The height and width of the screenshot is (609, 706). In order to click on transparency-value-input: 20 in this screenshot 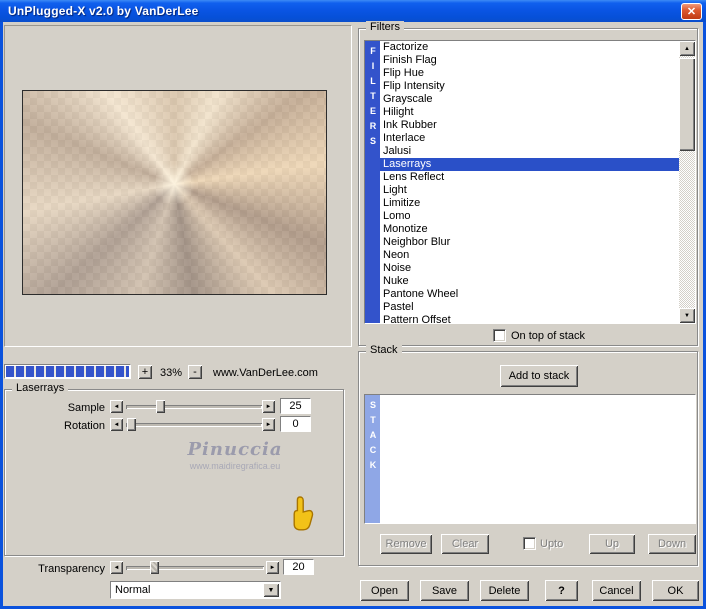, I will do `click(298, 567)`.